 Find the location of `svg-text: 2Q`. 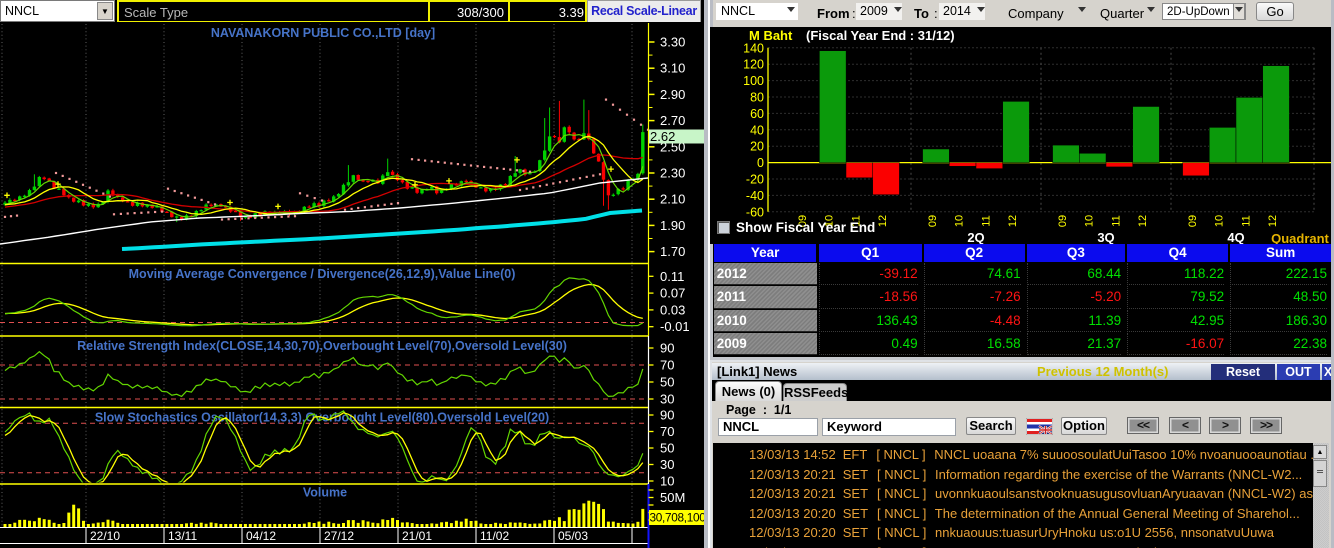

svg-text: 2Q is located at coordinates (975, 237).